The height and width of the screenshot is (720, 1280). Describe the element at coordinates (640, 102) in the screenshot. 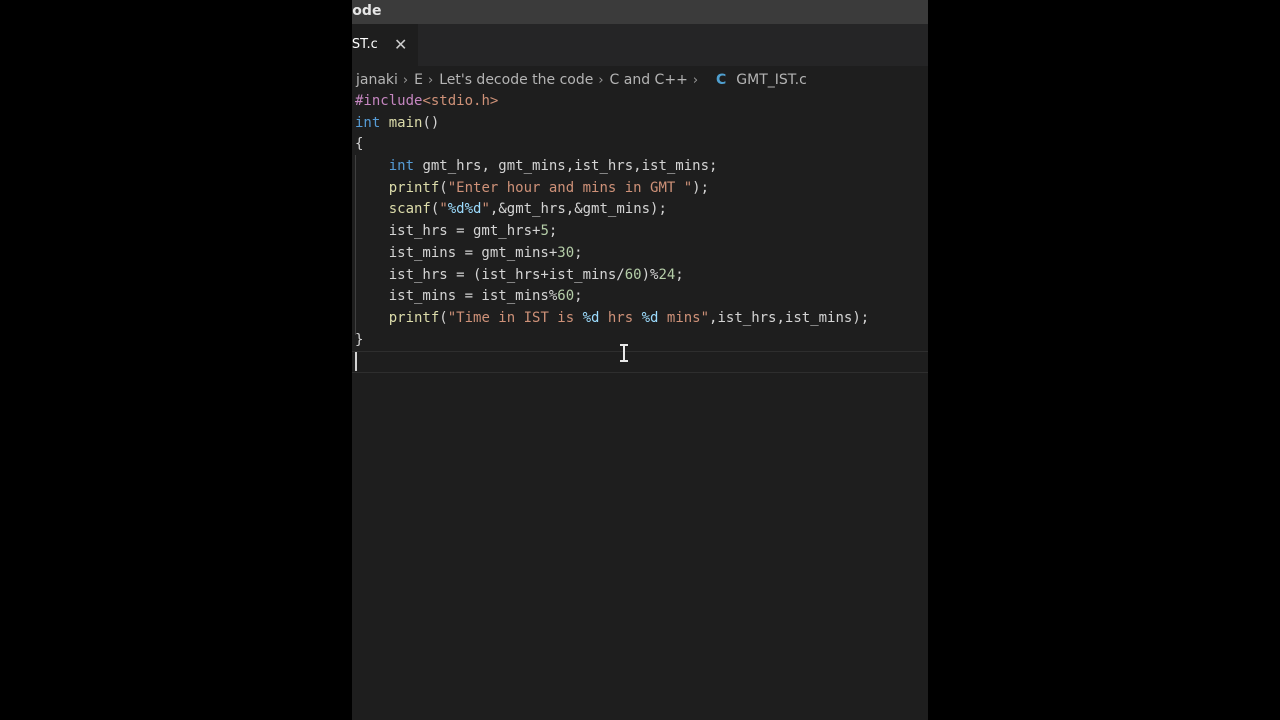

I see `code-line: #include<stdio.h>` at that location.